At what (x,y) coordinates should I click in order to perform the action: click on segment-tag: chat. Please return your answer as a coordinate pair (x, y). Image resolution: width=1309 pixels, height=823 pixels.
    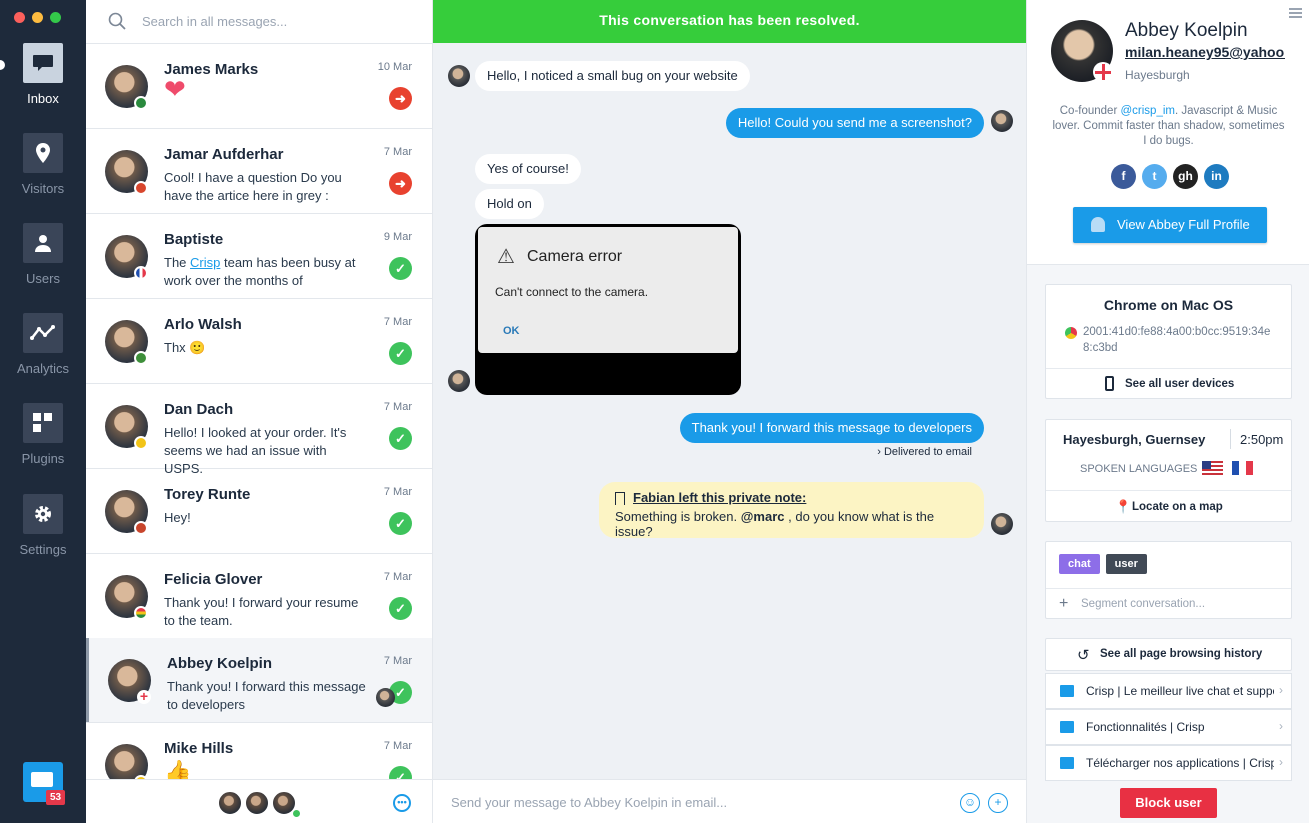
    Looking at the image, I should click on (1079, 564).